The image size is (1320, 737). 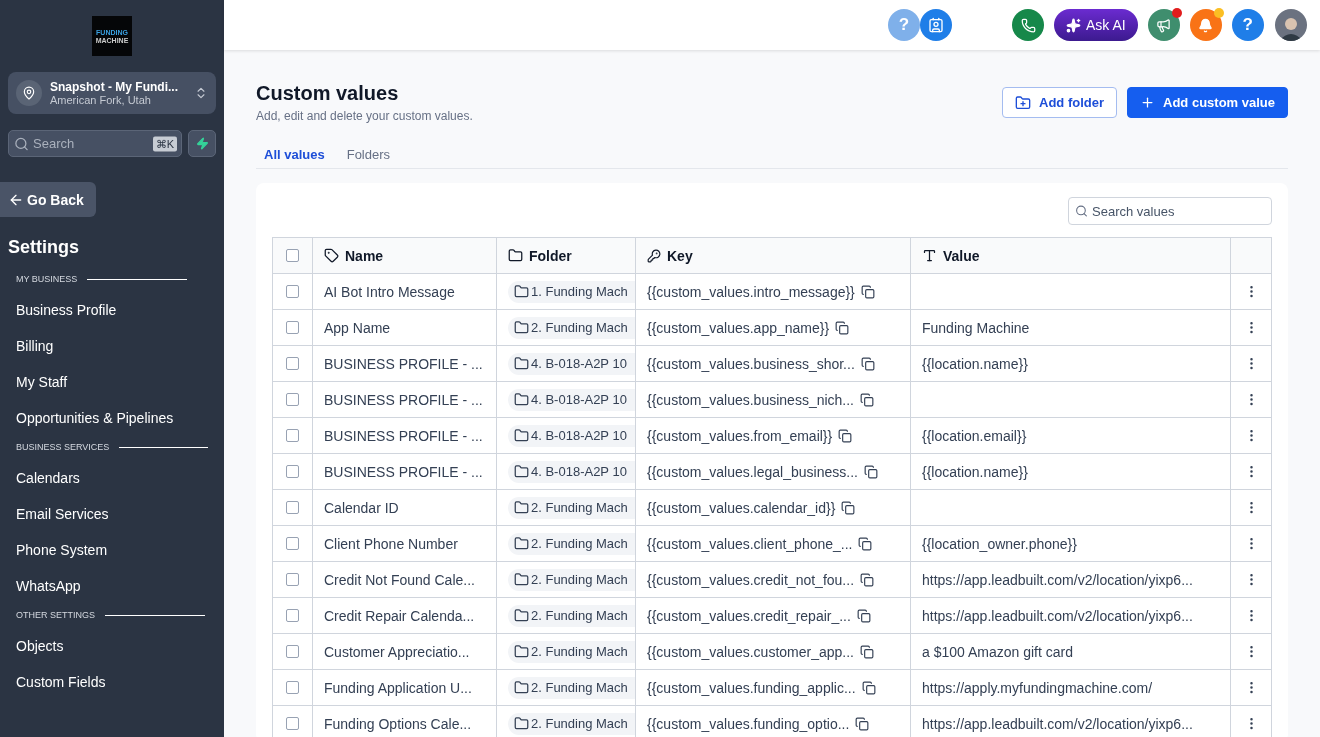 I want to click on folder-tag: 1. Funding Mach, so click(x=571, y=291).